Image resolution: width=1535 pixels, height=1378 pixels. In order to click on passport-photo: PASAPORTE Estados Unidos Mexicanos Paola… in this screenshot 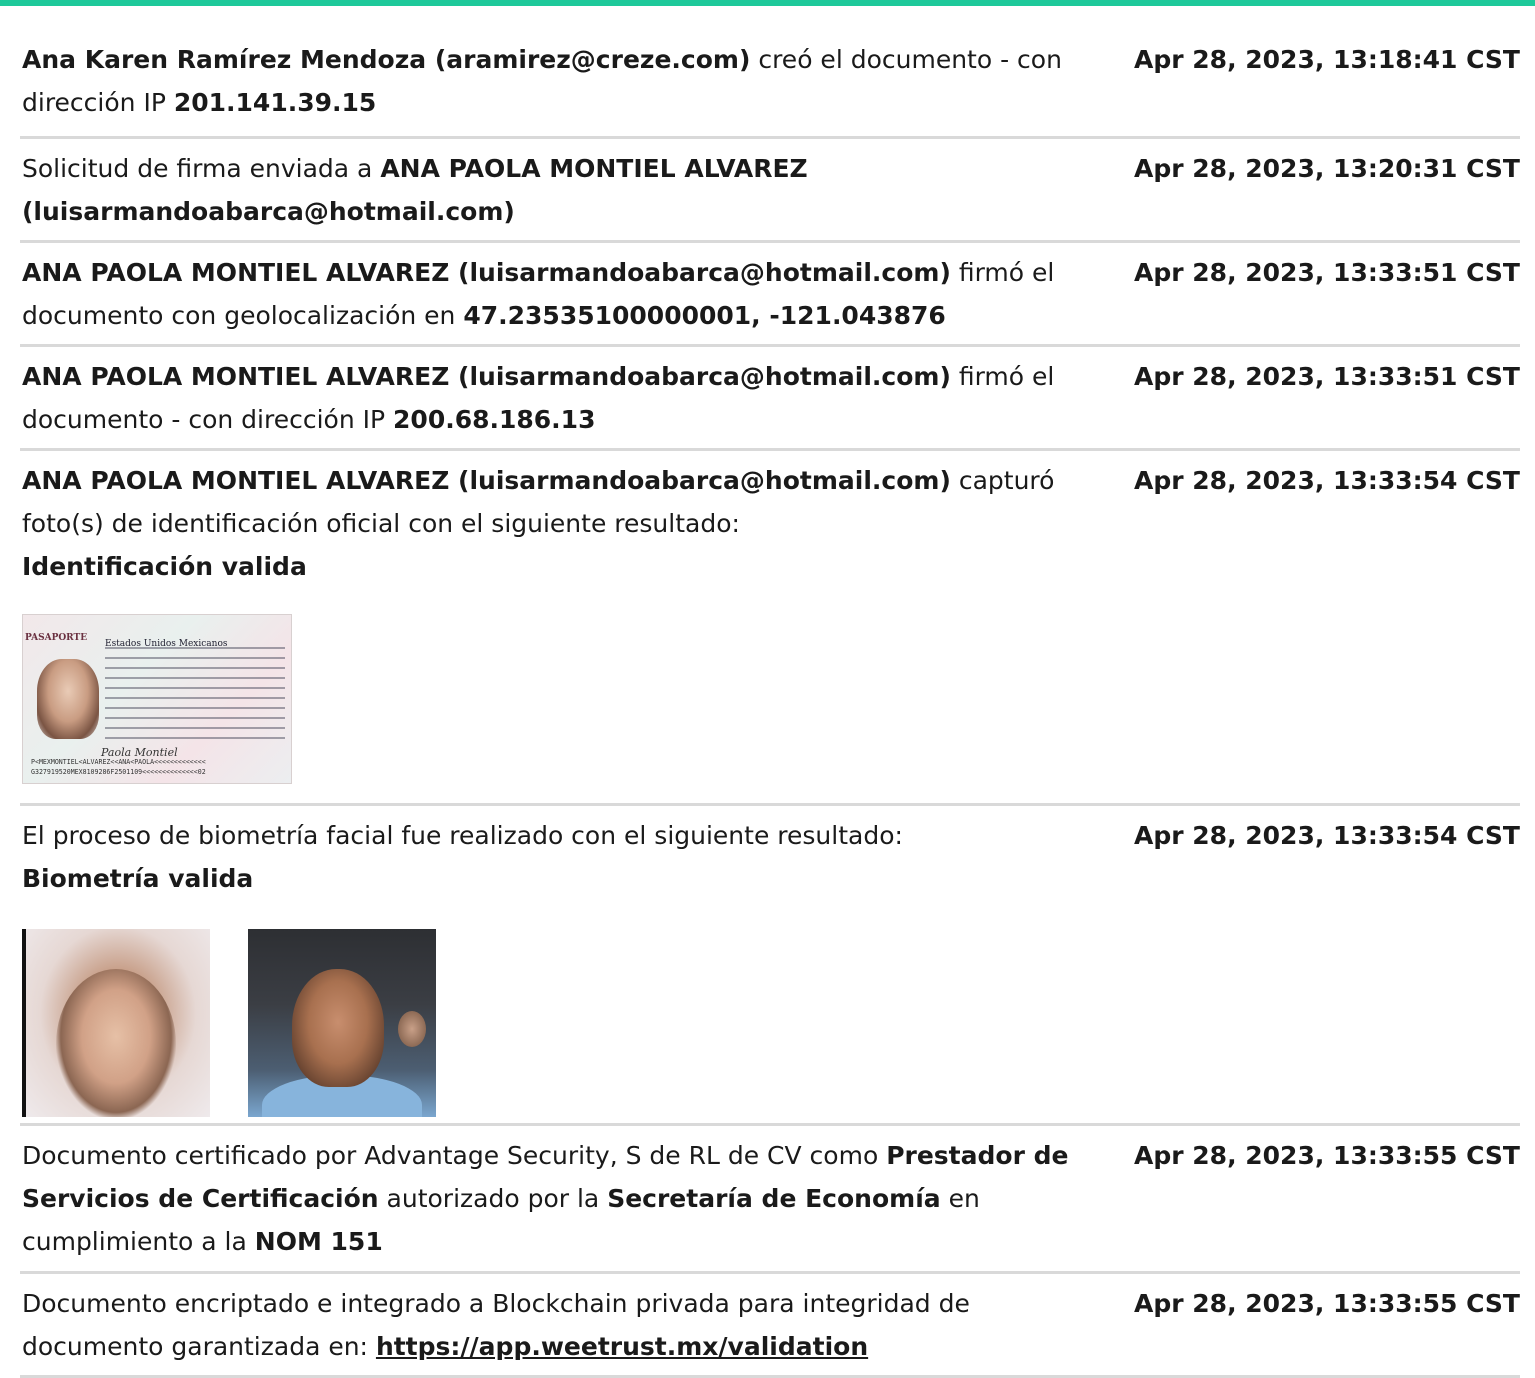, I will do `click(157, 699)`.